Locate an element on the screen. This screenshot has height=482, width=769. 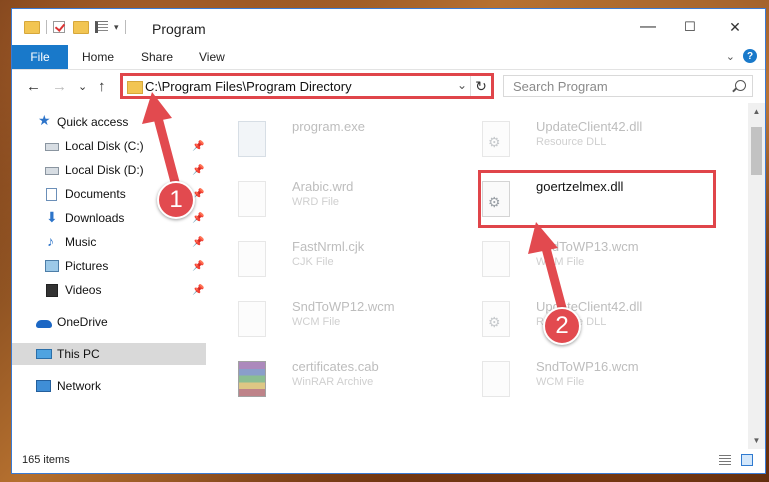
step-2-badge: 2 is located at coordinates (562, 326).